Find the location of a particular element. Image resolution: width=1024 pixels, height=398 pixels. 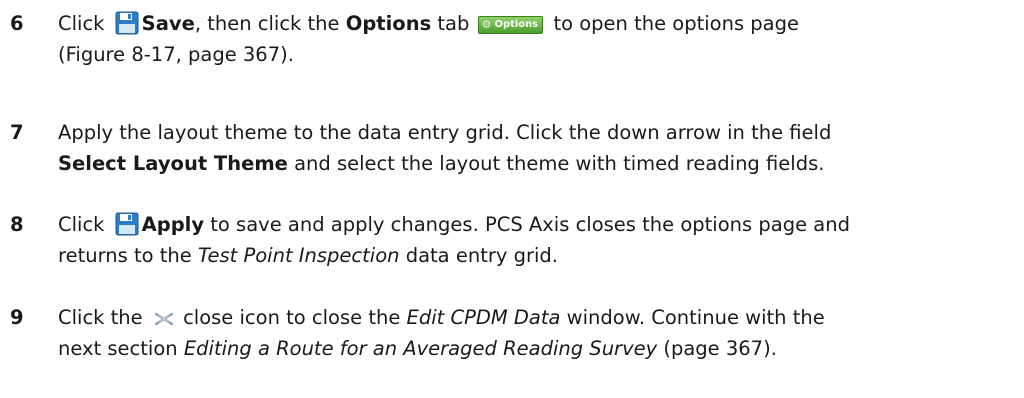

step-number: 6 is located at coordinates (17, 23).